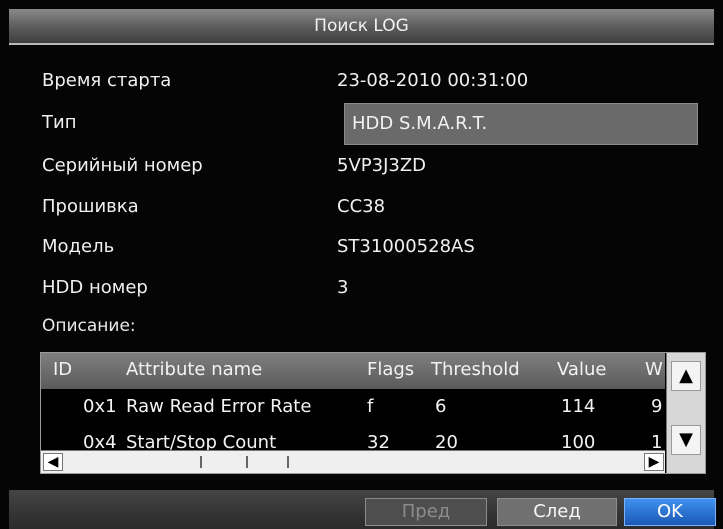 This screenshot has height=529, width=723. What do you see at coordinates (361, 206) in the screenshot?
I see `firmware-value: CC38` at bounding box center [361, 206].